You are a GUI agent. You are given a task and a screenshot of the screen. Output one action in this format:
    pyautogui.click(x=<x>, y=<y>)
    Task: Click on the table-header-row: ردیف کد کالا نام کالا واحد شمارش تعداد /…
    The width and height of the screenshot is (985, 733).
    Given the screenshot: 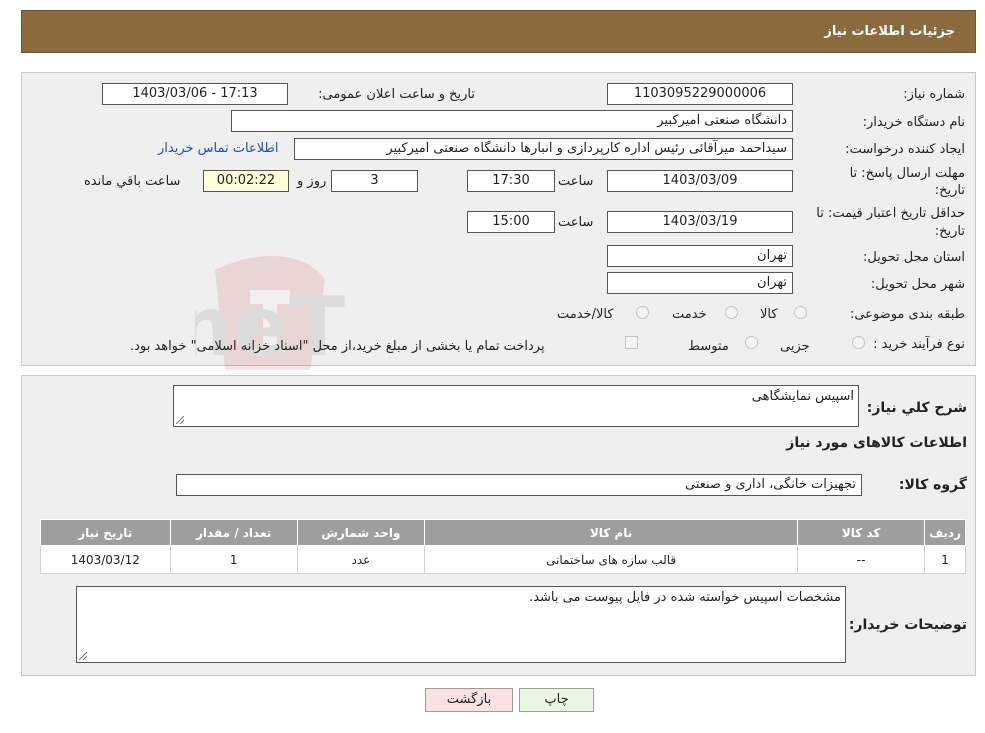 What is the action you would take?
    pyautogui.click(x=503, y=532)
    